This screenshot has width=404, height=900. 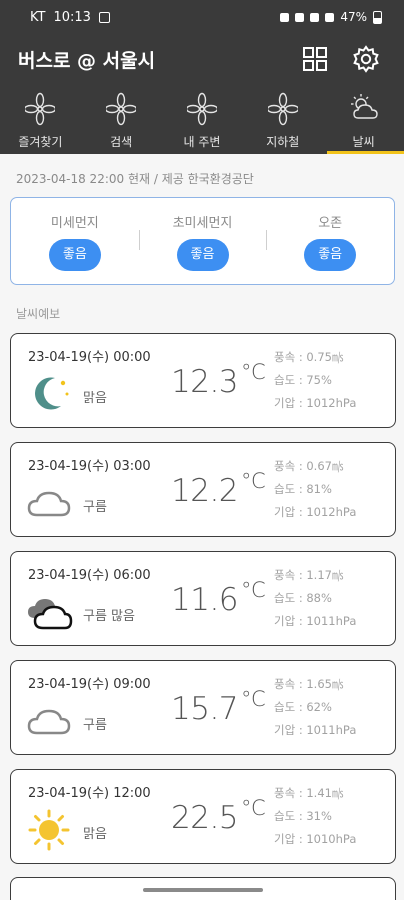 What do you see at coordinates (330, 223) in the screenshot?
I see `air-quality-name: 오존` at bounding box center [330, 223].